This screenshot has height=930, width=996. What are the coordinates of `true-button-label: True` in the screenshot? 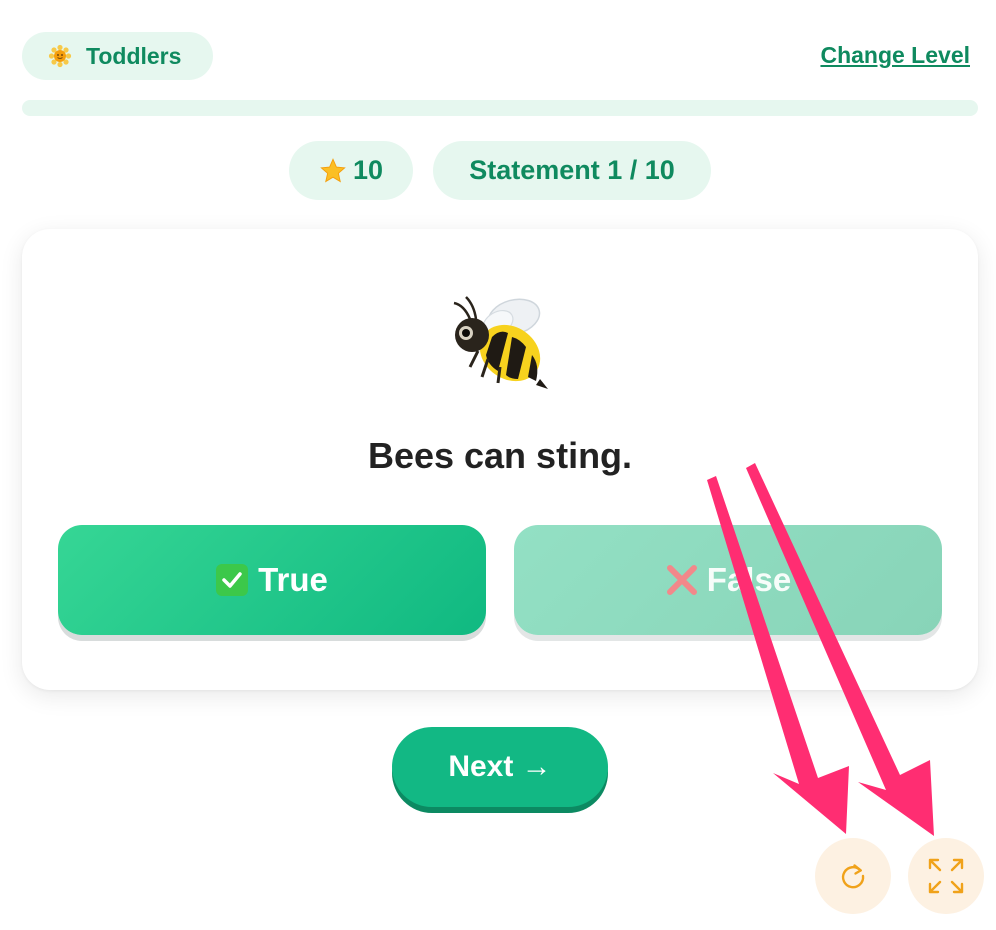 It's located at (293, 579).